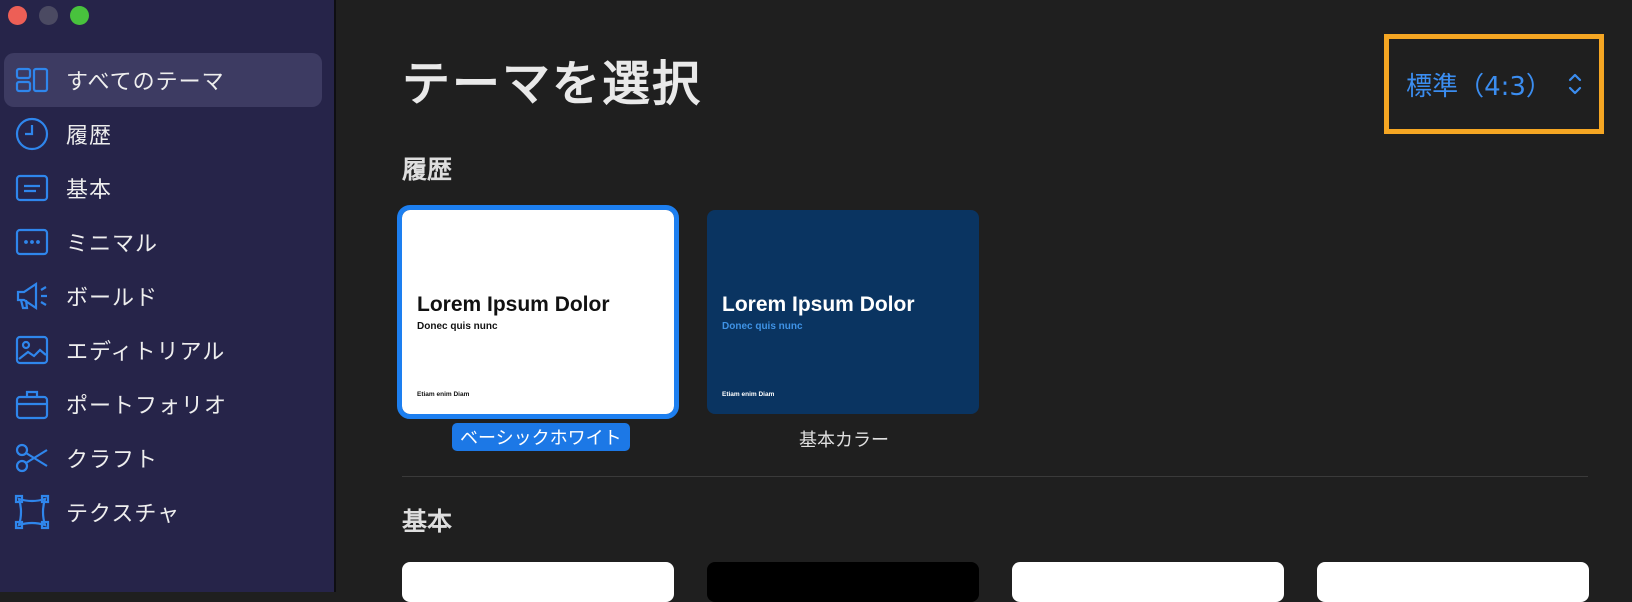 This screenshot has width=1632, height=602. I want to click on sidebar-item-craft: クラフト, so click(163, 458).